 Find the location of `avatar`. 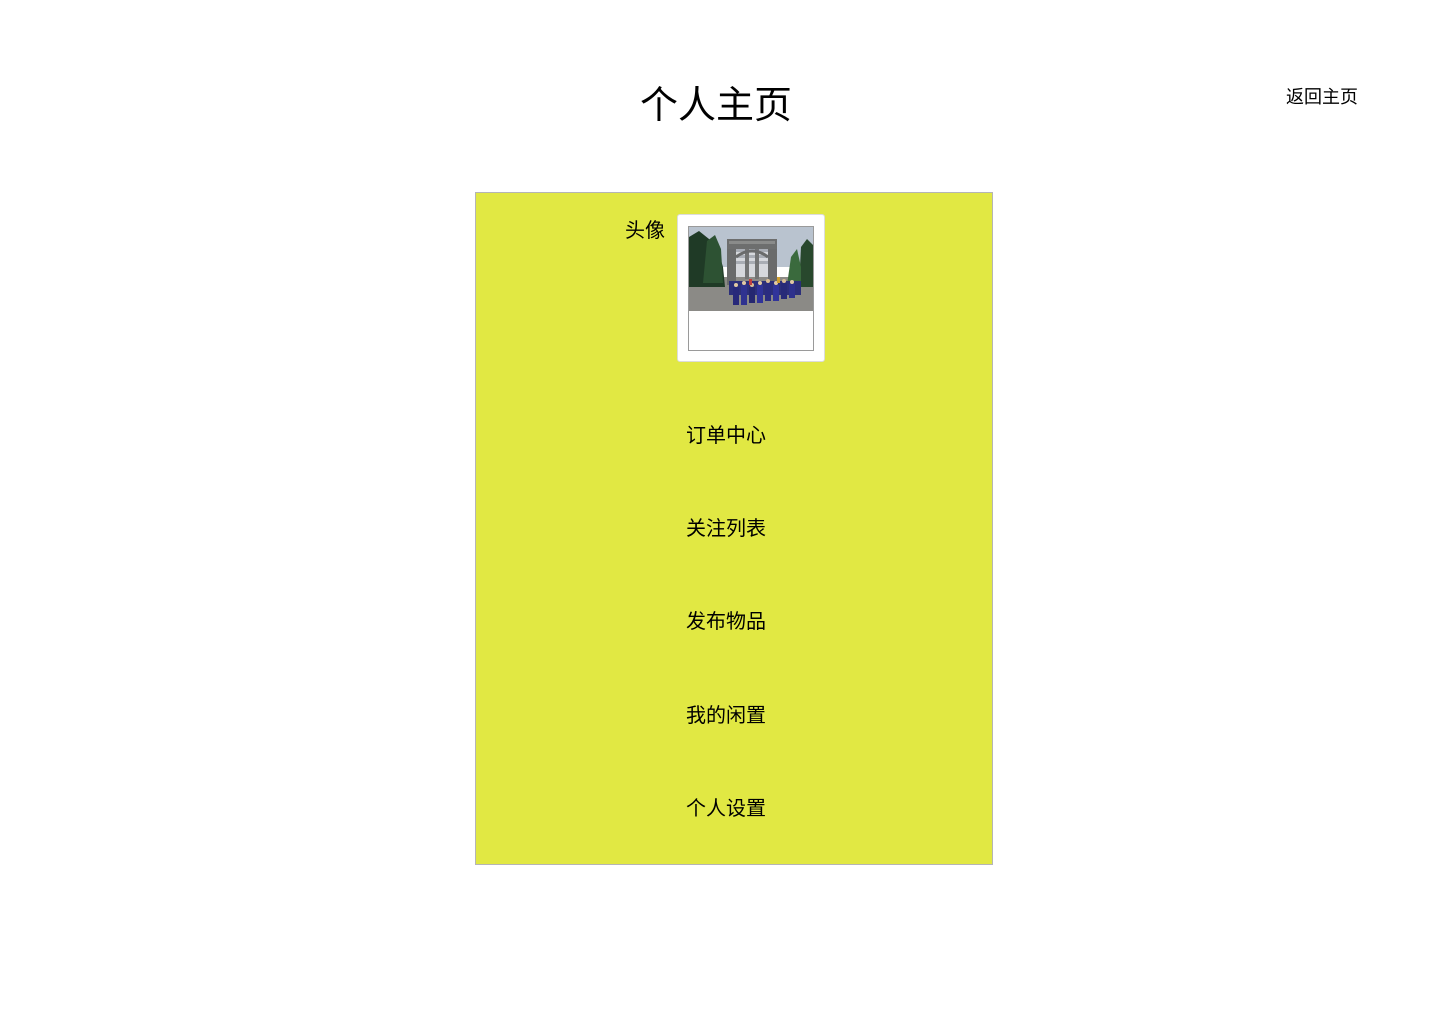

avatar is located at coordinates (751, 288).